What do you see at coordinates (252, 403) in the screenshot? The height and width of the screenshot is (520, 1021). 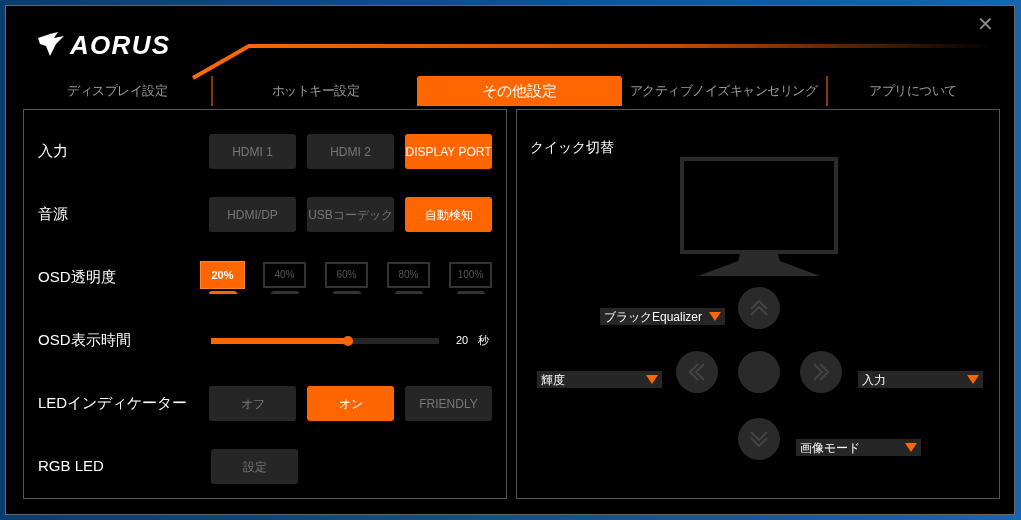 I see `option-button: オフ` at bounding box center [252, 403].